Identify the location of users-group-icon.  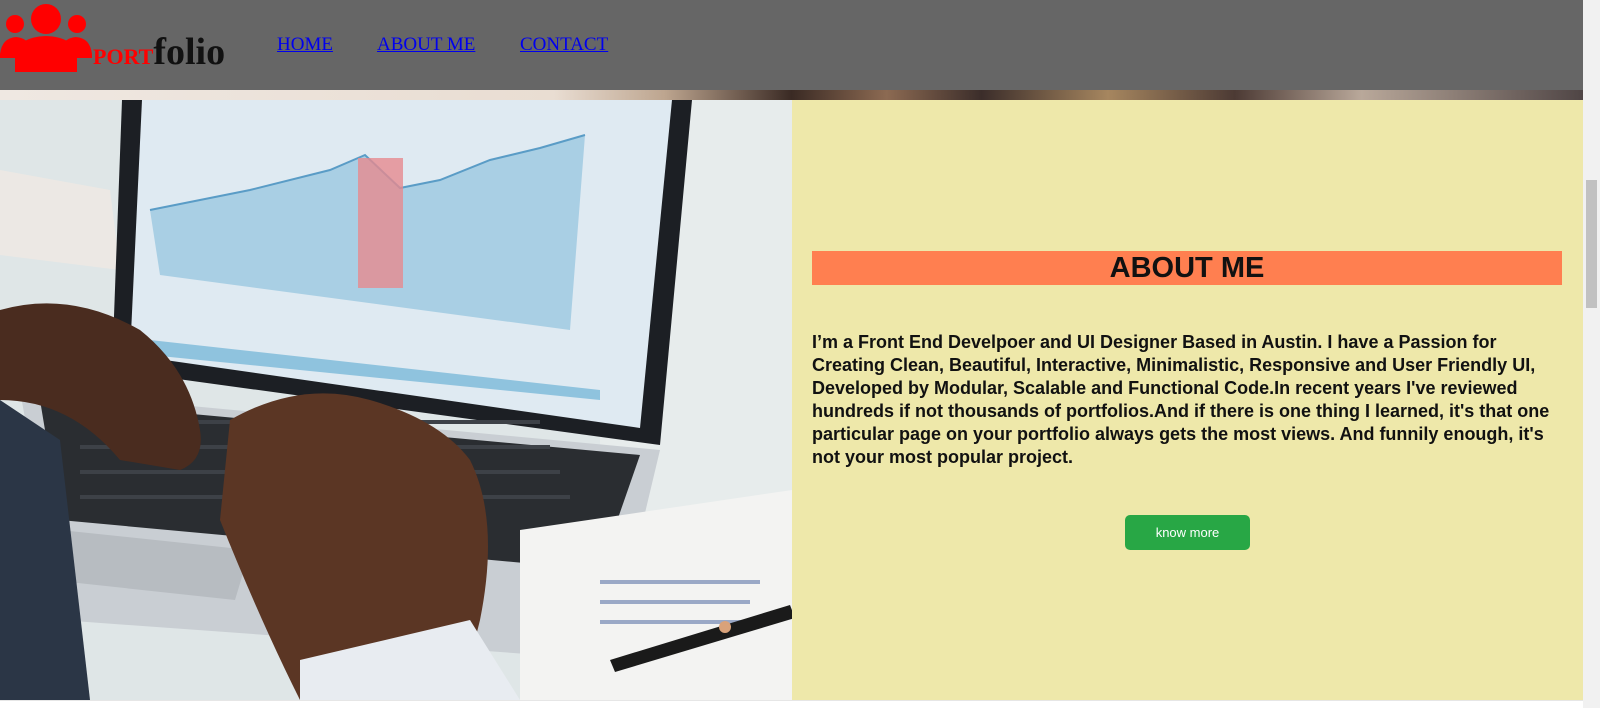
(46, 37).